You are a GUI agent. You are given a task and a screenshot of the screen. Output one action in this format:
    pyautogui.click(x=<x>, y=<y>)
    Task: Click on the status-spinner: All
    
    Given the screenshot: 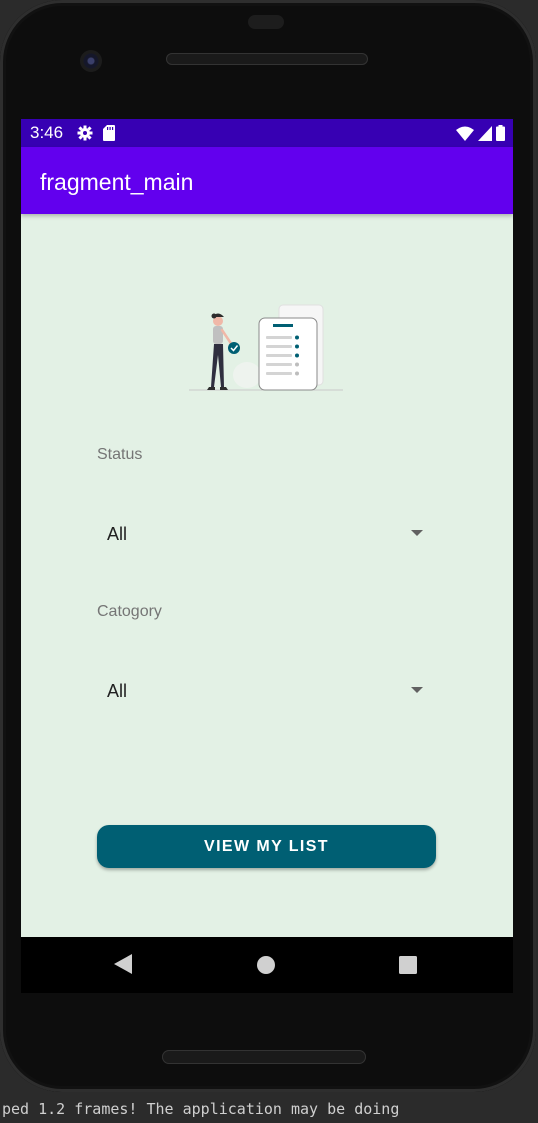 What is the action you would take?
    pyautogui.click(x=260, y=533)
    